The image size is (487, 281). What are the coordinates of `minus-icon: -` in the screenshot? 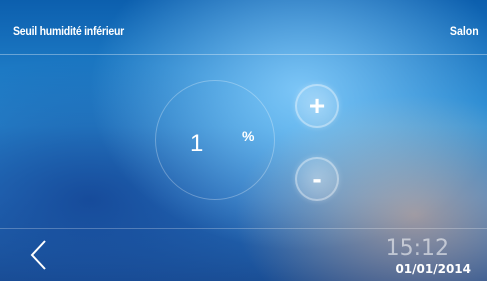 It's located at (317, 178).